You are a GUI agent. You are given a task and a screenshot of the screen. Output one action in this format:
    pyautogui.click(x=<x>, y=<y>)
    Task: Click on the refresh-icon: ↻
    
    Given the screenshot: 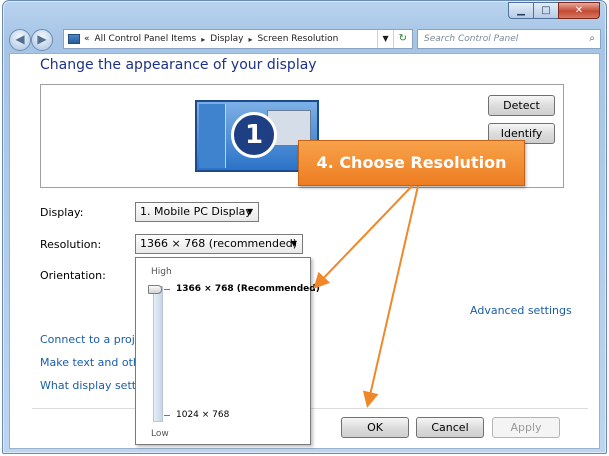 What is the action you would take?
    pyautogui.click(x=402, y=39)
    